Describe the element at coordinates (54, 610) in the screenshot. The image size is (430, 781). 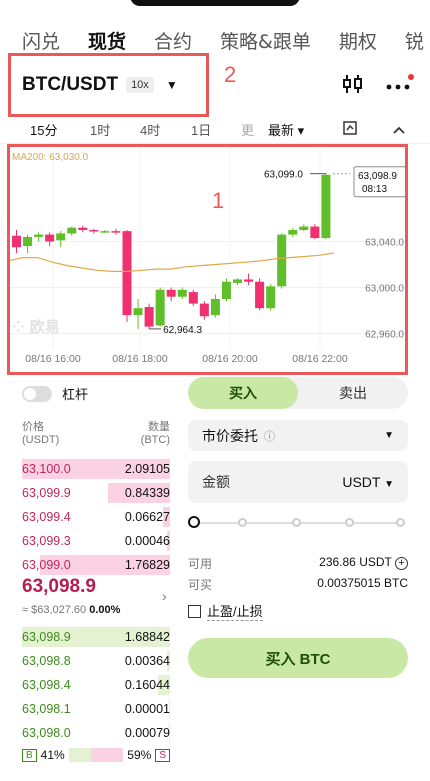
I see `last-price-usd-value: ≈ $63,027.60` at that location.